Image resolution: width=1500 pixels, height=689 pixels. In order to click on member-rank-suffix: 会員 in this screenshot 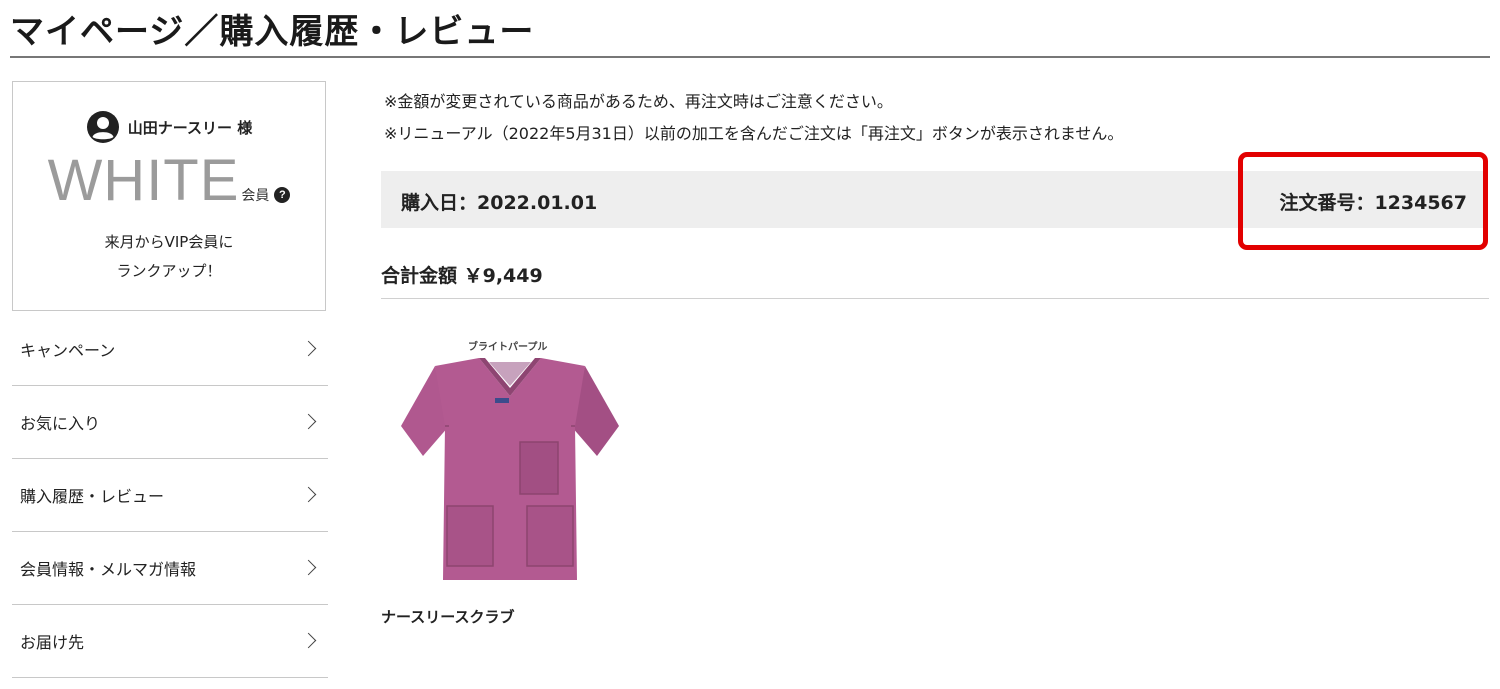, I will do `click(255, 196)`.